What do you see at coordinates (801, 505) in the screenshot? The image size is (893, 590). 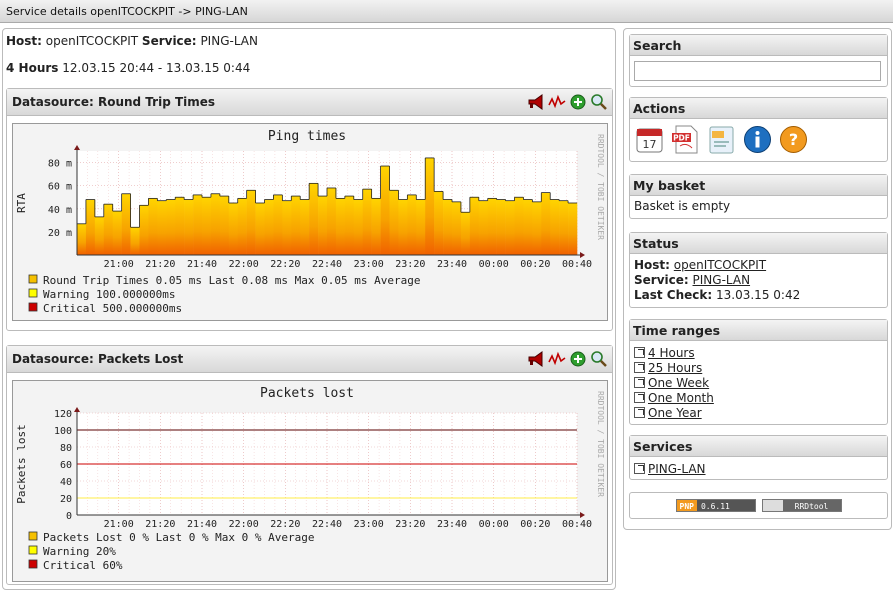 I see `rrdtool-badge: RRDtool` at bounding box center [801, 505].